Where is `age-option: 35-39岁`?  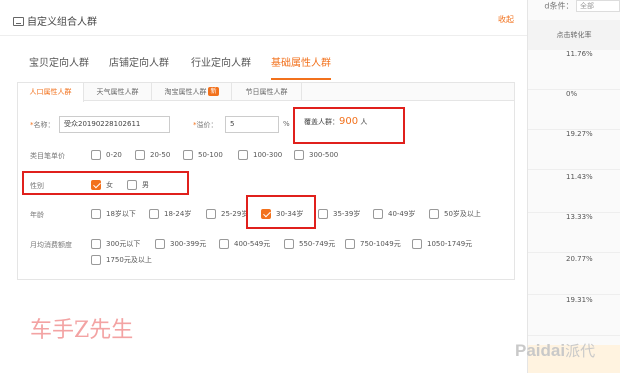 age-option: 35-39岁 is located at coordinates (339, 214).